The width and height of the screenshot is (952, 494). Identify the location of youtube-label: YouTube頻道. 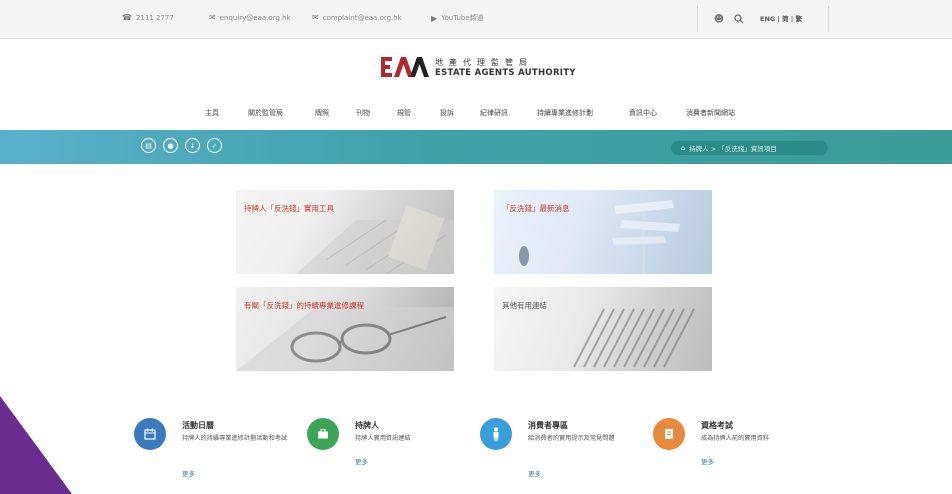
(462, 18).